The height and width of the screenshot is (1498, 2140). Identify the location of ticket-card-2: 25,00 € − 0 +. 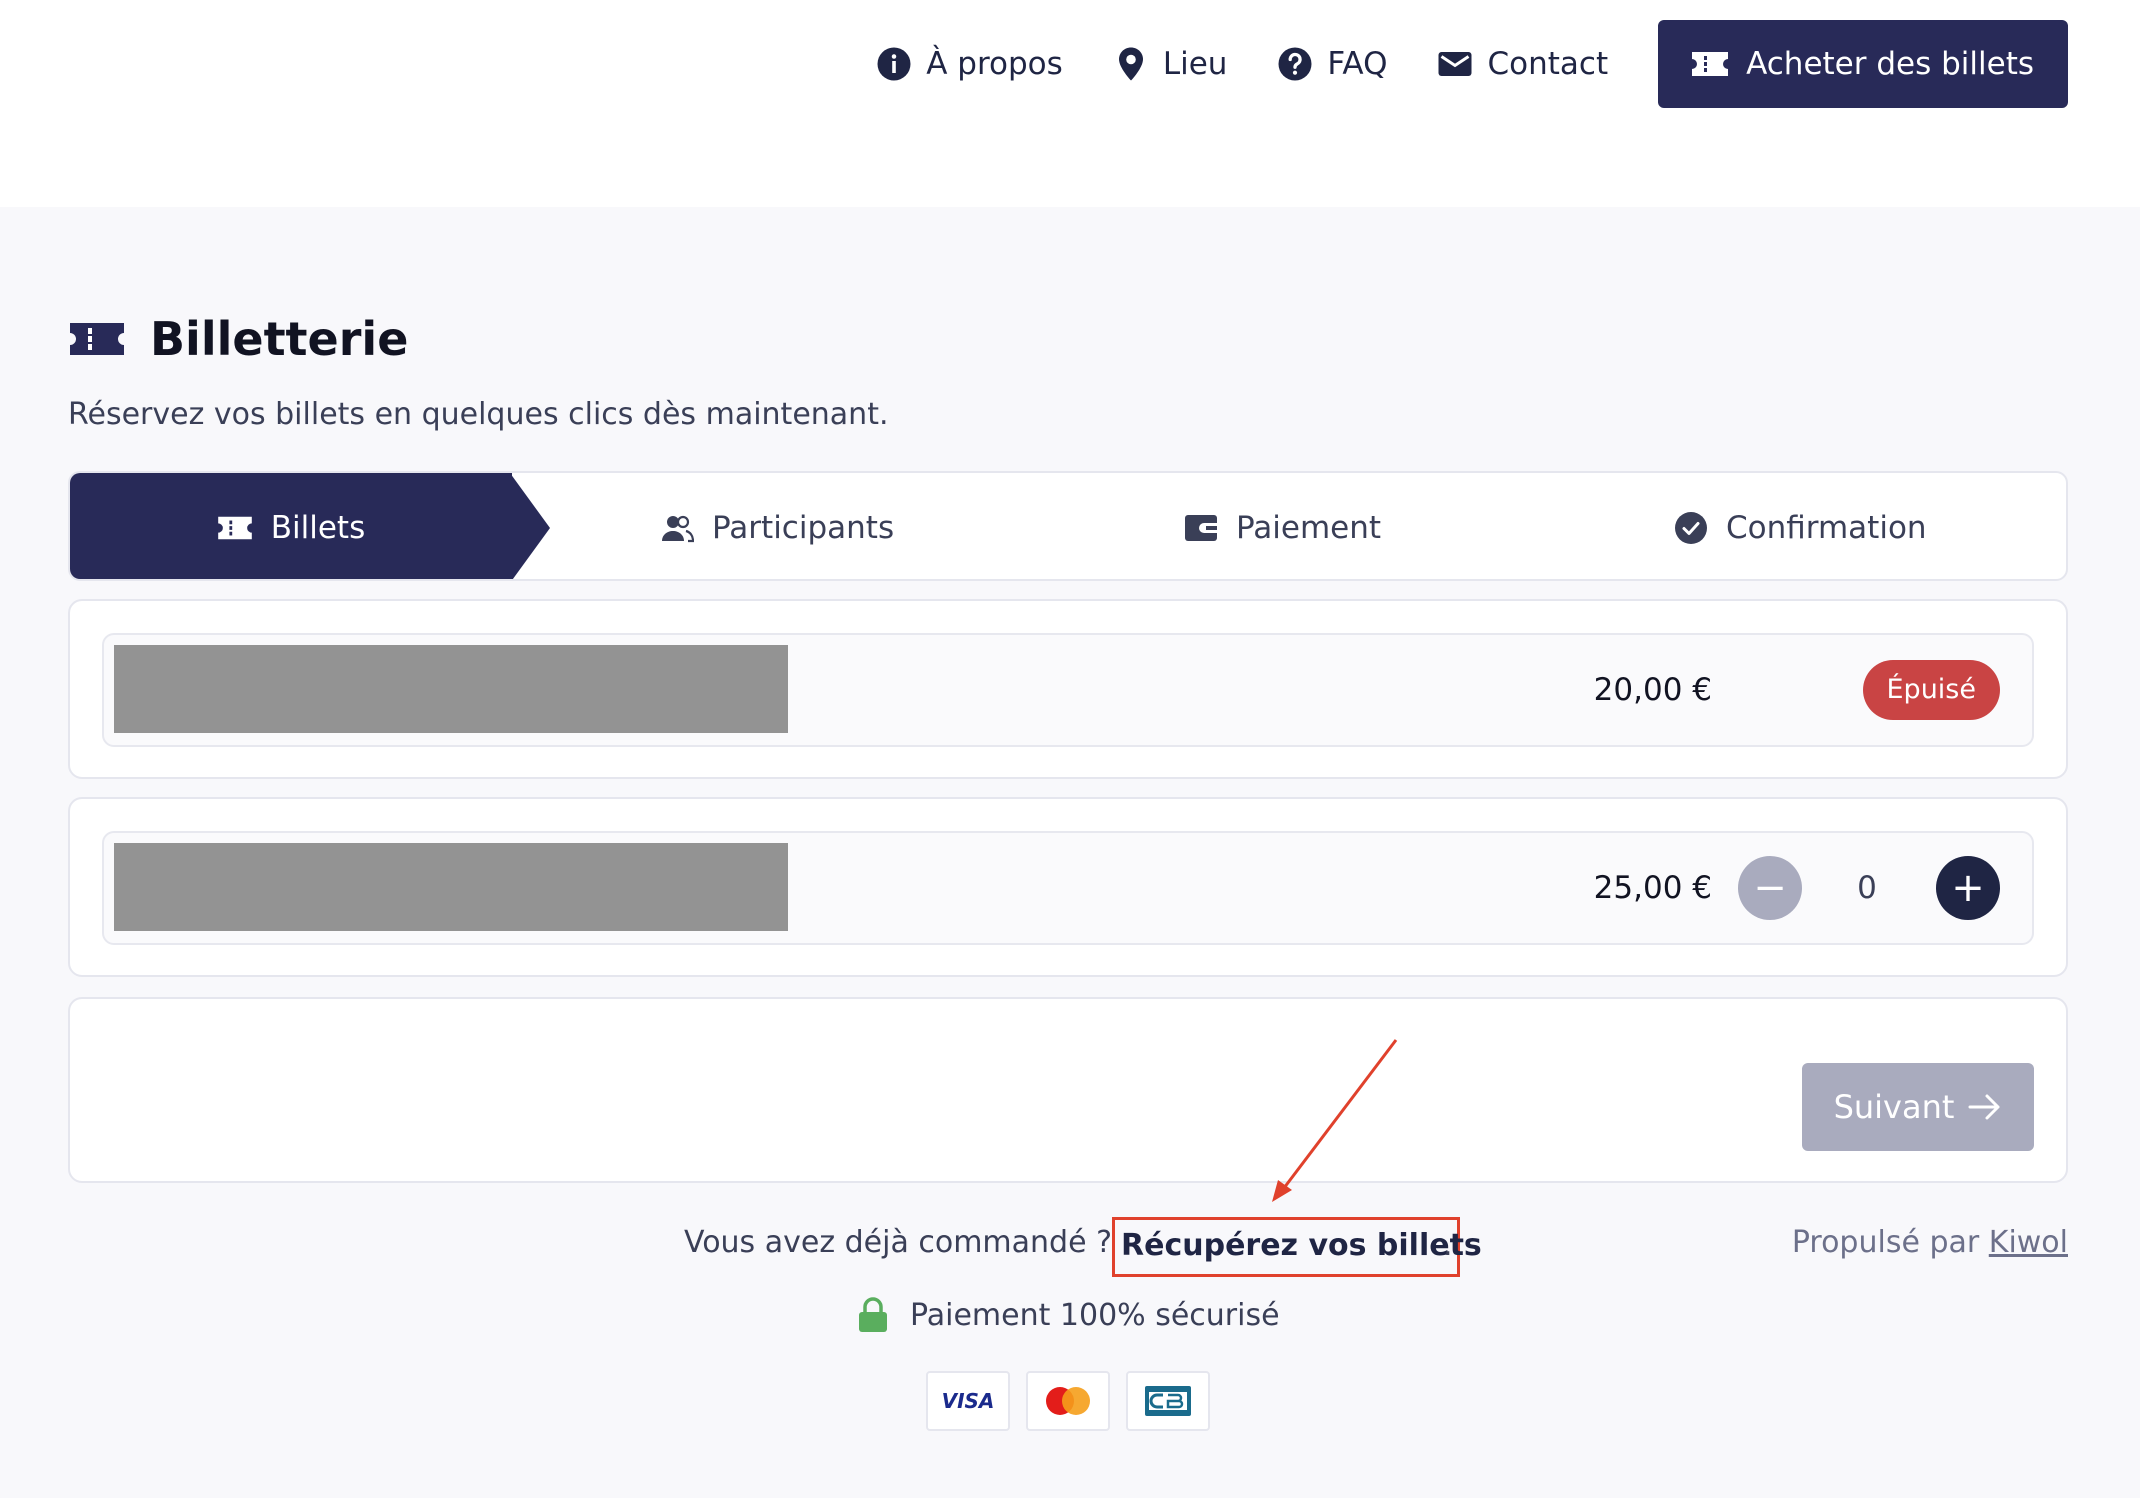
(1068, 887).